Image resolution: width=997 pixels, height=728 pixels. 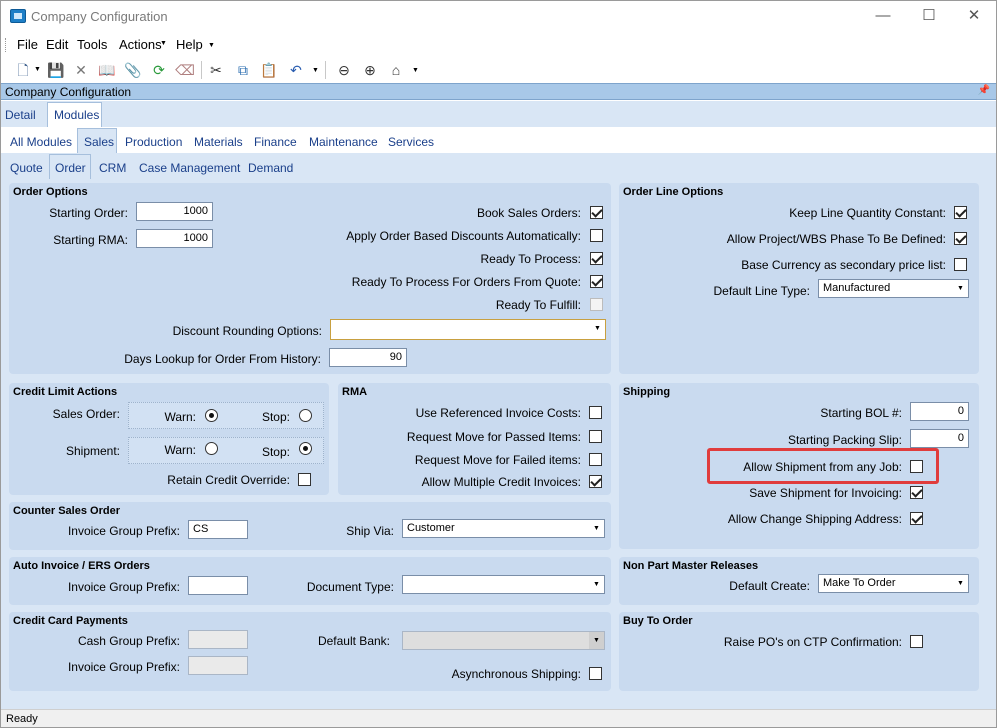 I want to click on group-title: Non Part Master Releases, so click(x=691, y=566).